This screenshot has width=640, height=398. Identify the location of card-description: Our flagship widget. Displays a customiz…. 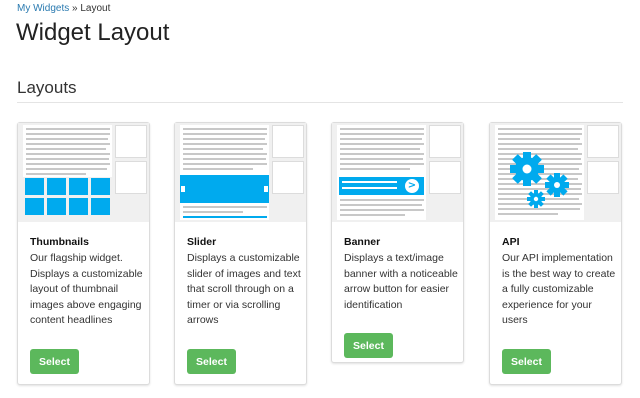
(86, 289).